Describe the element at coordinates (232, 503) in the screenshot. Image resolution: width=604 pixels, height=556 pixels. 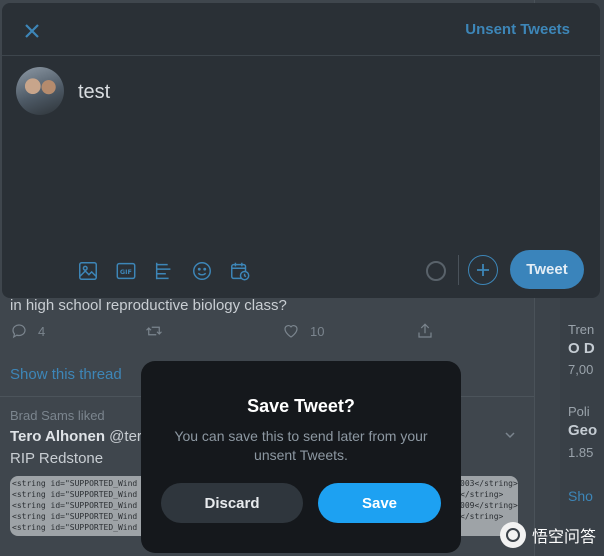
I see `discard-button: Discard` at that location.